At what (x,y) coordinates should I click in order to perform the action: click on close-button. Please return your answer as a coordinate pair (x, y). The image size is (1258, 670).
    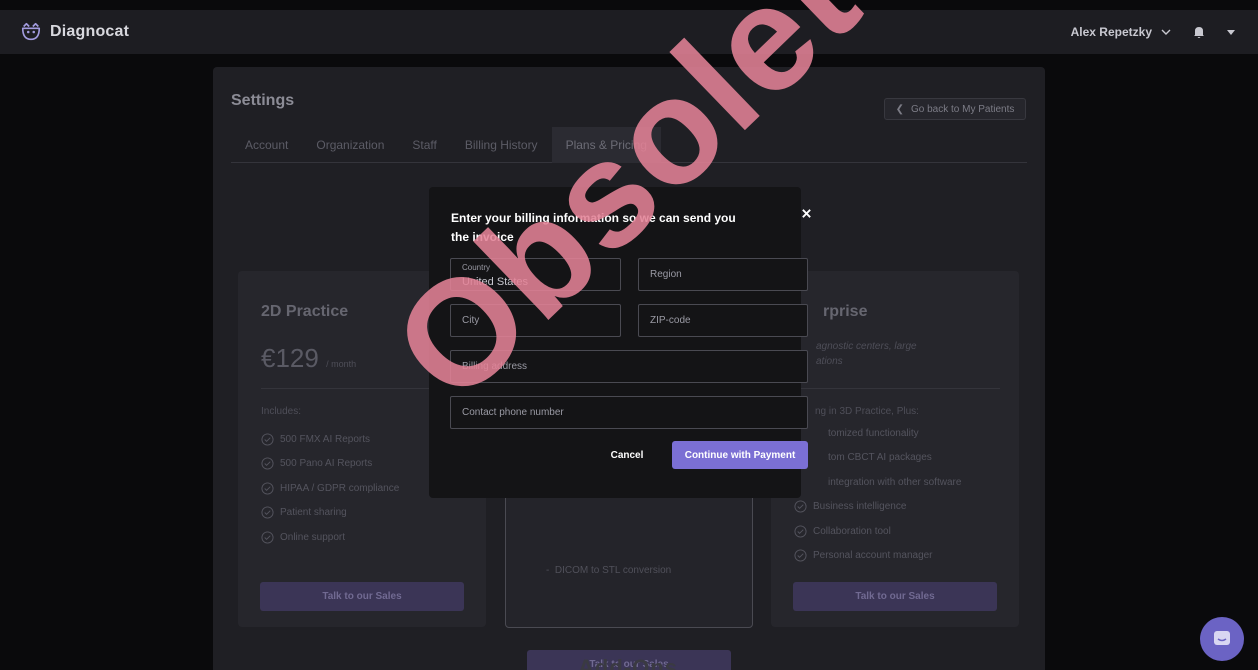
    Looking at the image, I should click on (808, 213).